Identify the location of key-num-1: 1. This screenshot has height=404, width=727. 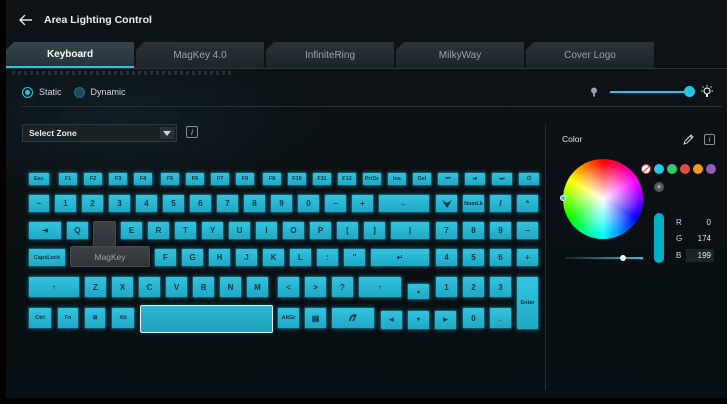
(446, 287).